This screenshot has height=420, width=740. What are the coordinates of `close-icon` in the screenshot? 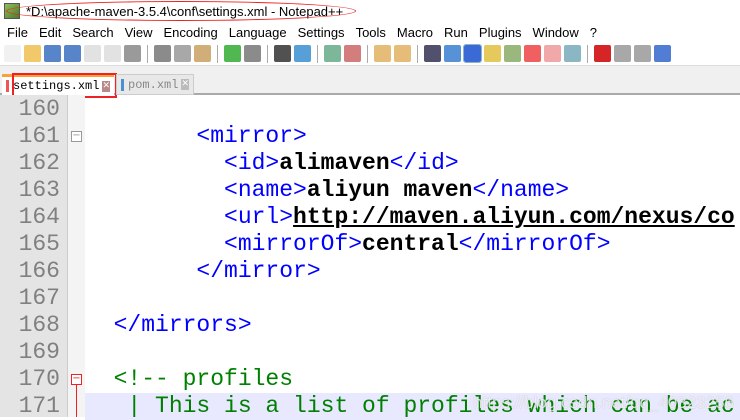 It's located at (92, 53).